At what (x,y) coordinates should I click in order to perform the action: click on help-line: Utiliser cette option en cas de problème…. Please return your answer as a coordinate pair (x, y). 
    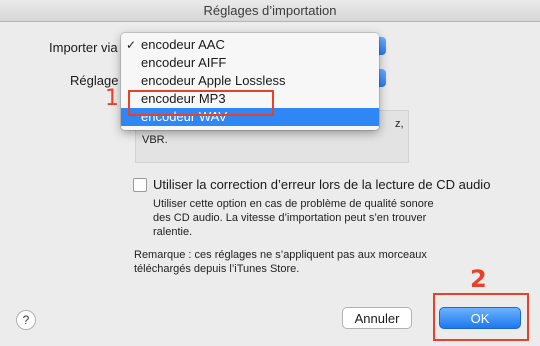
    Looking at the image, I should click on (293, 204).